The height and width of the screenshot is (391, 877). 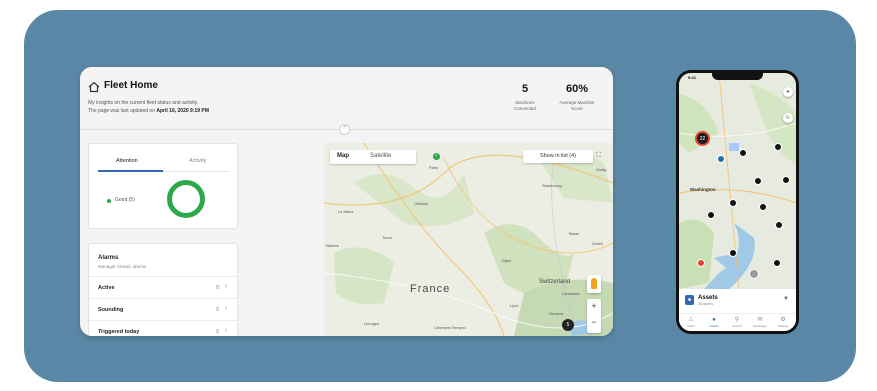 What do you see at coordinates (163, 328) in the screenshot?
I see `alarm-row-triggered-today: Triggered today 0 ›` at bounding box center [163, 328].